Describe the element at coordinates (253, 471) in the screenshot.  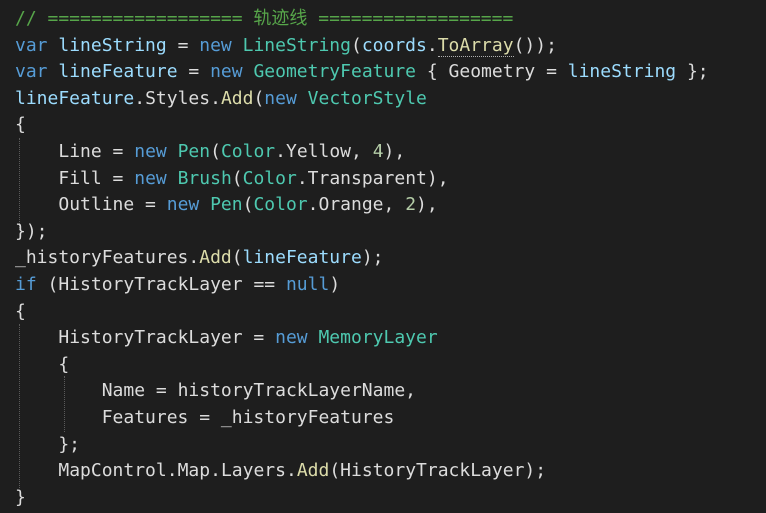
I see `code-token: Layers` at that location.